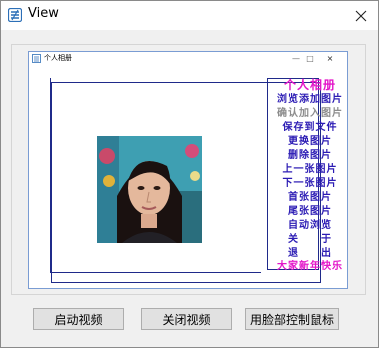 The width and height of the screenshot is (379, 348). Describe the element at coordinates (78, 319) in the screenshot. I see `start-video-button: 启动视频` at that location.